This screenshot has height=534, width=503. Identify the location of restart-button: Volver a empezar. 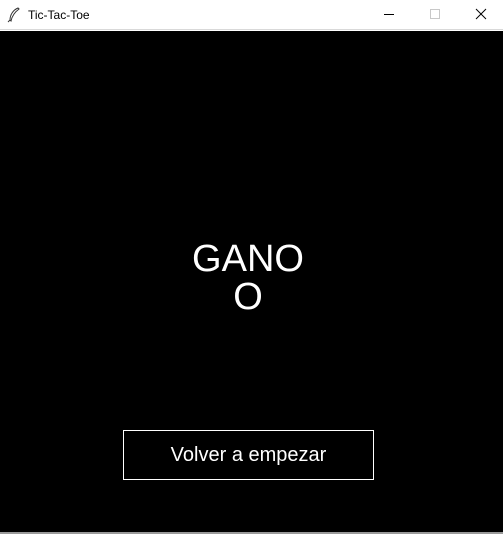
(248, 455).